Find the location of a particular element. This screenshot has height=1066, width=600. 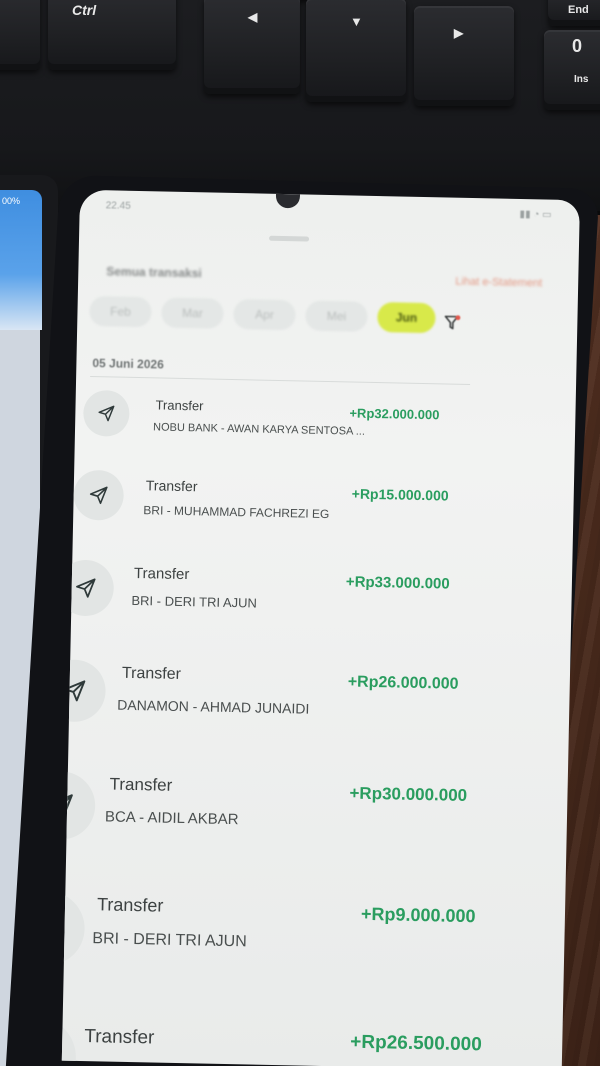

arrow-down-icon: ▼ is located at coordinates (356, 21).